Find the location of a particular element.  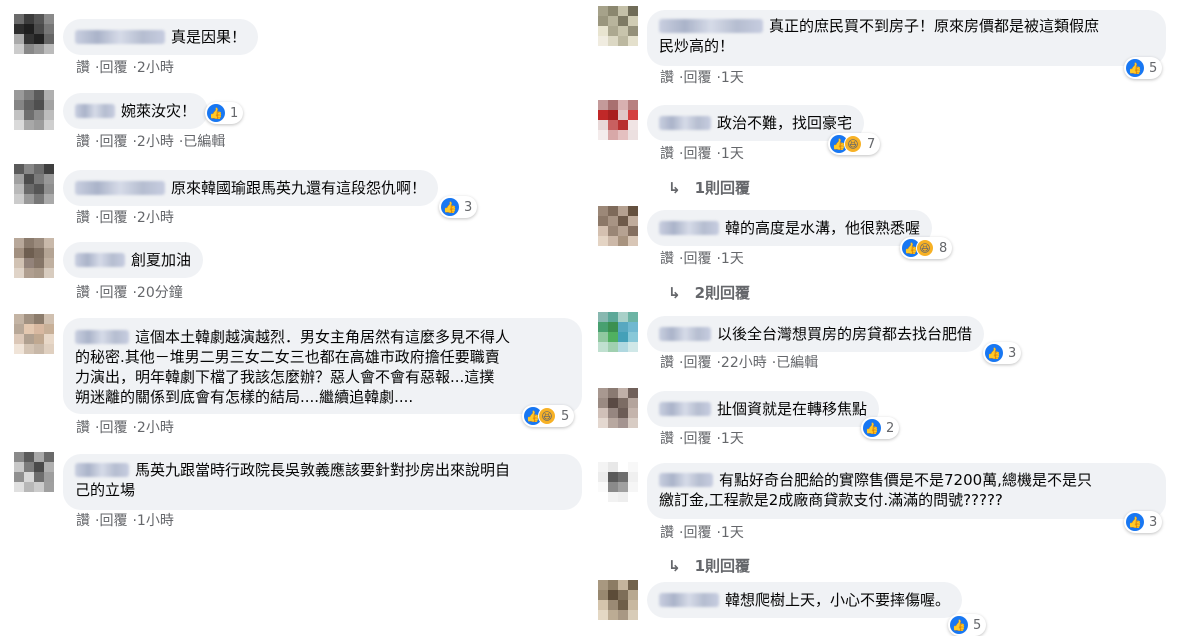

reaction-summary: 👍 1 is located at coordinates (224, 113).